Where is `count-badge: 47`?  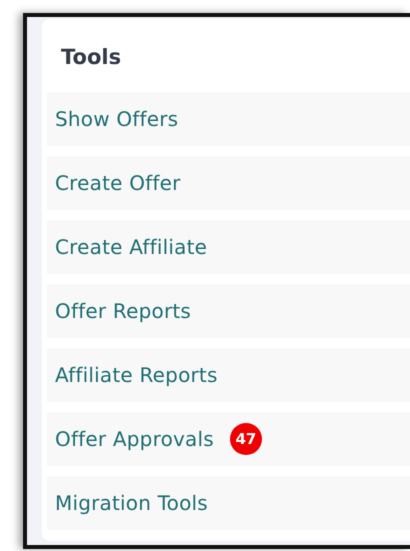
count-badge: 47 is located at coordinates (246, 439).